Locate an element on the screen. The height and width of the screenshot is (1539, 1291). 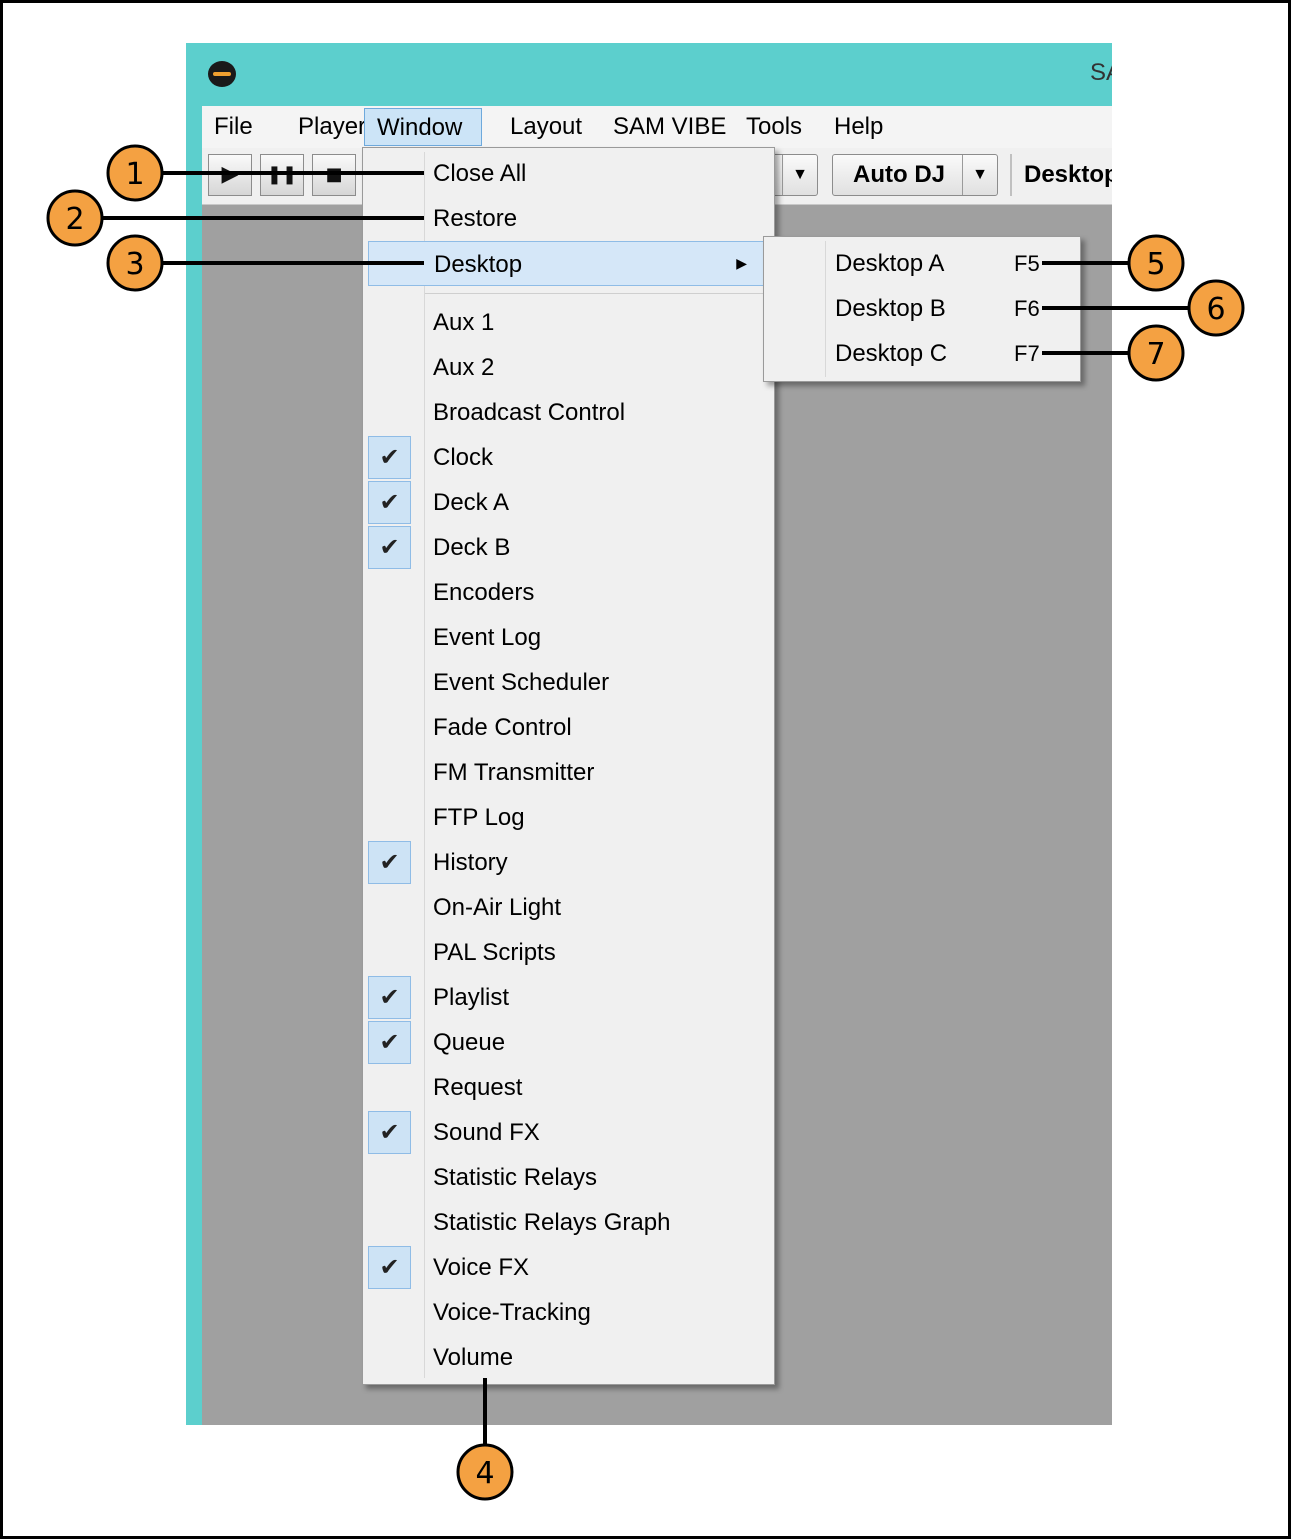
callout-number: 3 is located at coordinates (134, 264).